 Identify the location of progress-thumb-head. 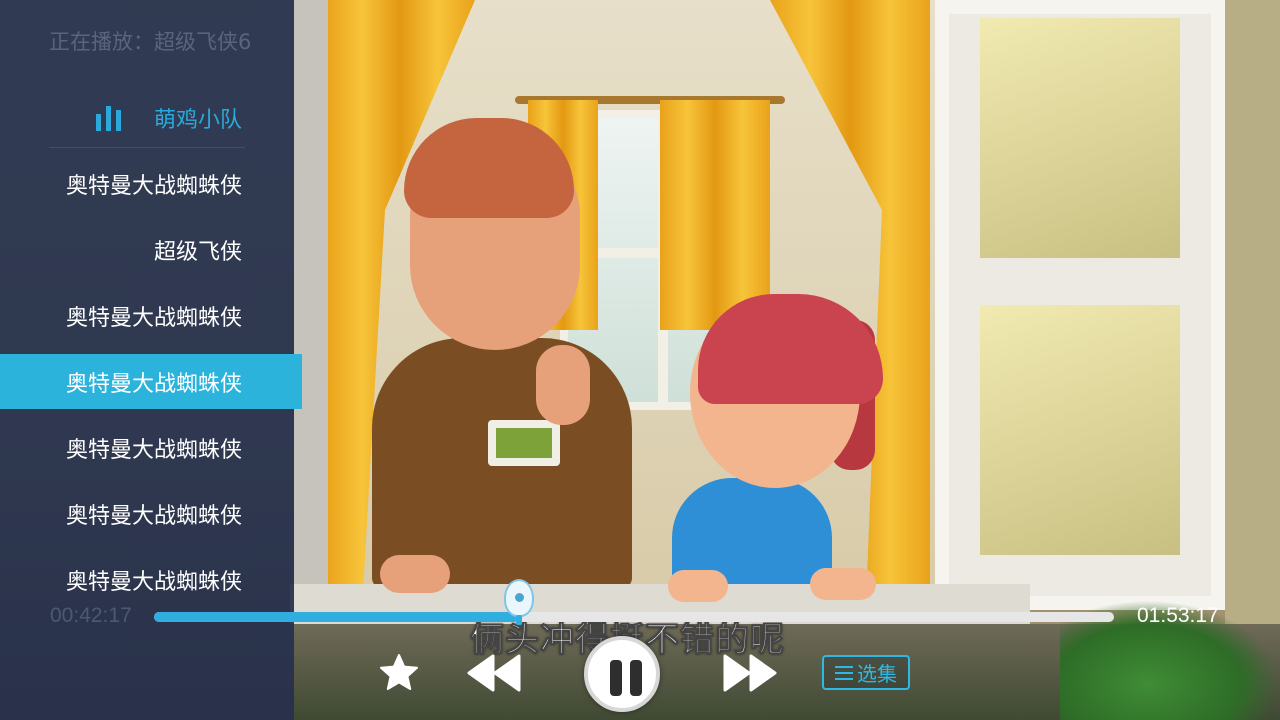
(518, 598).